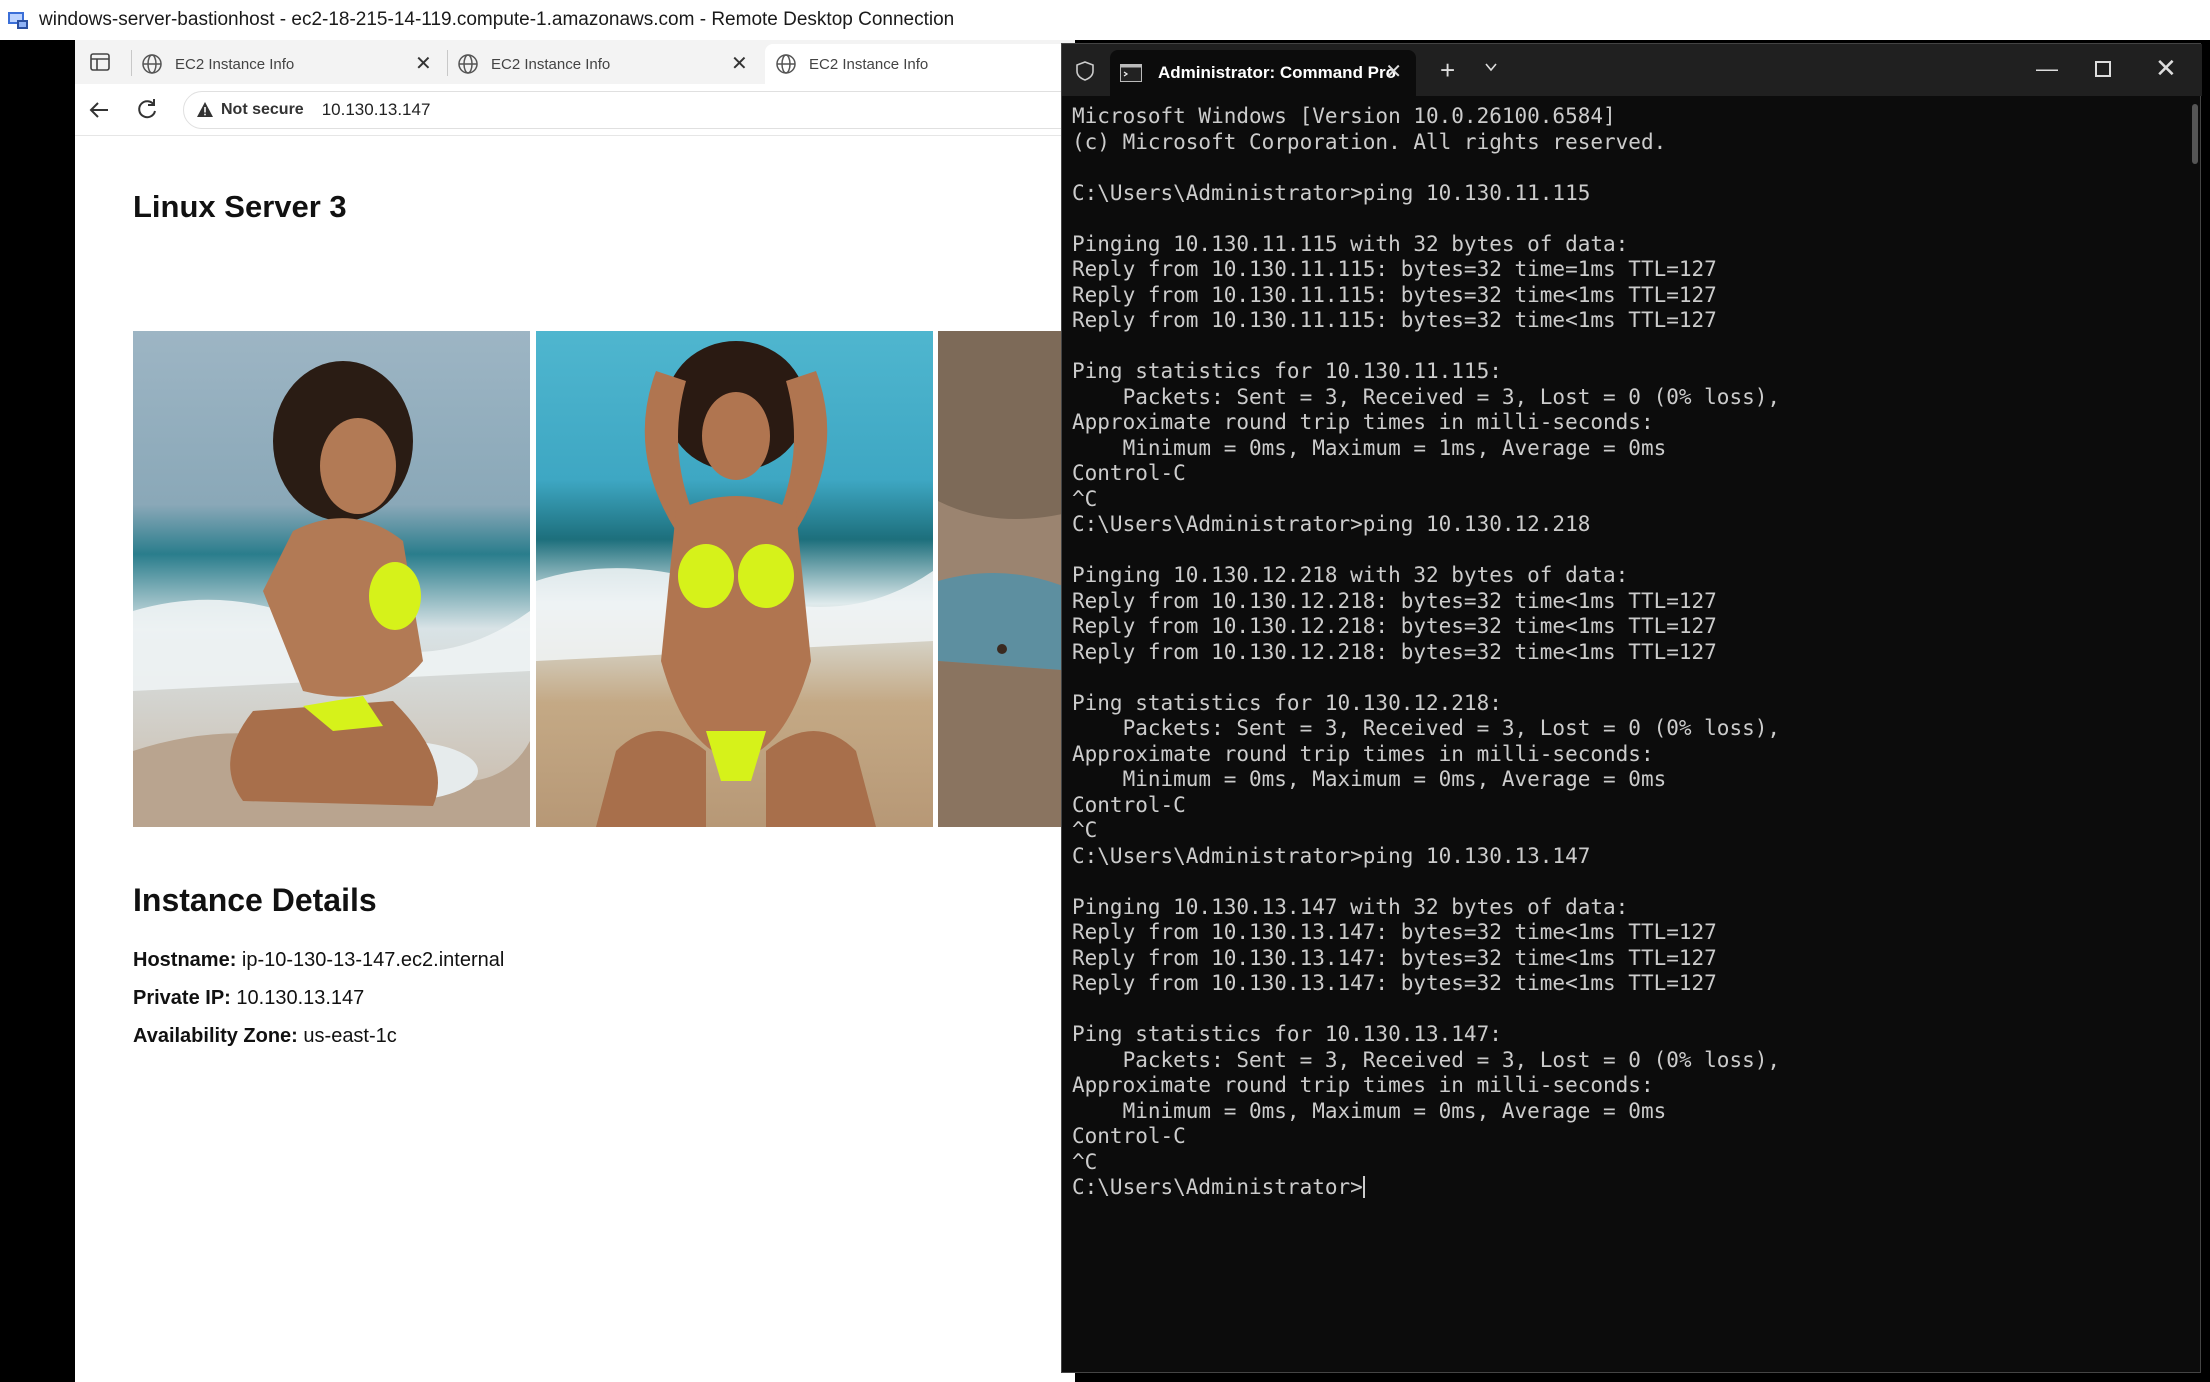  What do you see at coordinates (373, 960) in the screenshot?
I see `hostname-value: ip-10-130-13-147.ec2.internal` at bounding box center [373, 960].